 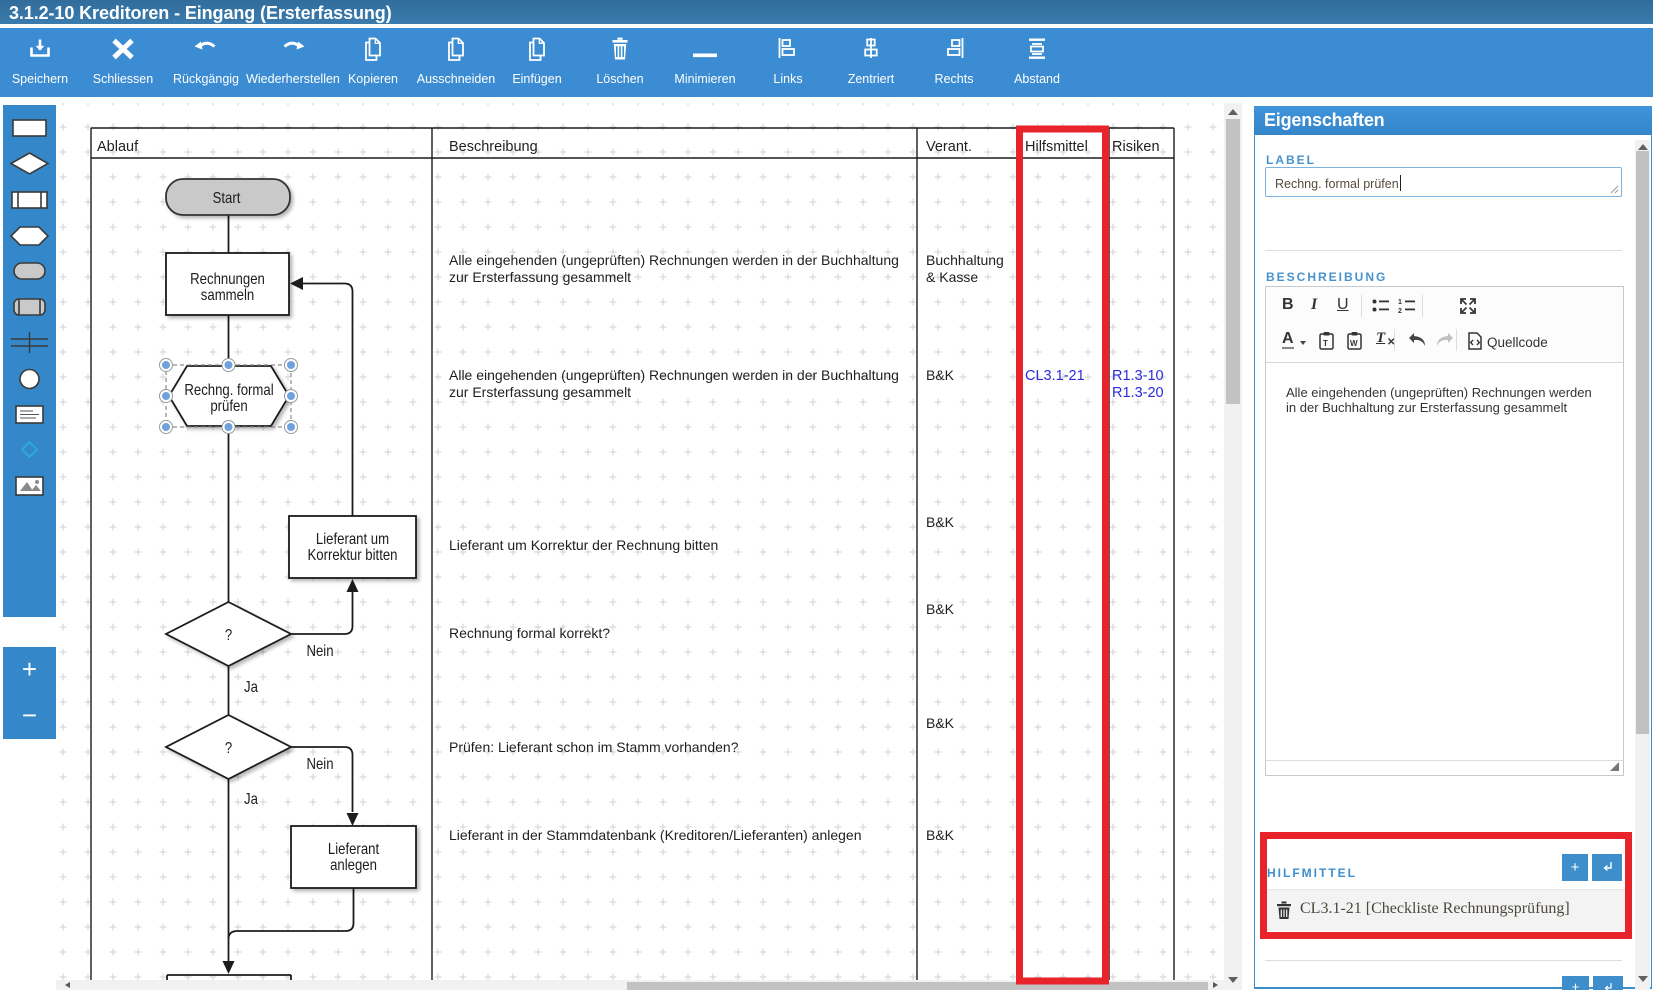 I want to click on svg-text: CL3.1-21, so click(x=1055, y=376).